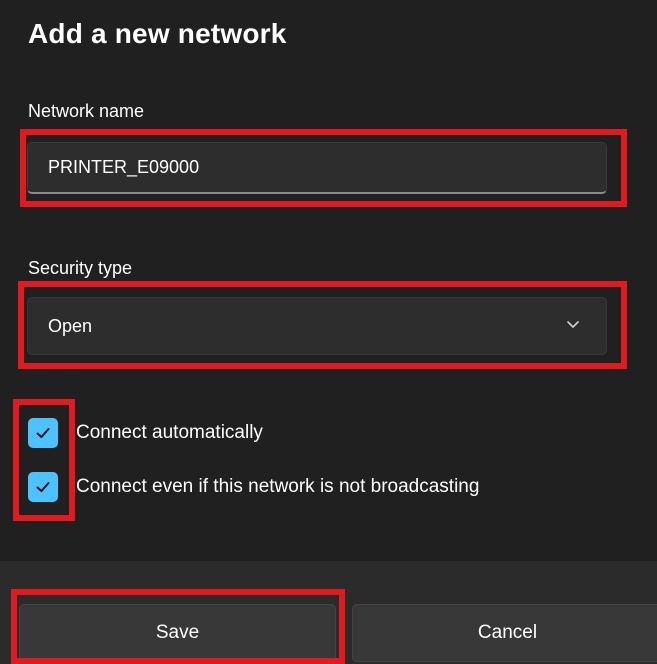  What do you see at coordinates (178, 626) in the screenshot?
I see `highlight-save-button` at bounding box center [178, 626].